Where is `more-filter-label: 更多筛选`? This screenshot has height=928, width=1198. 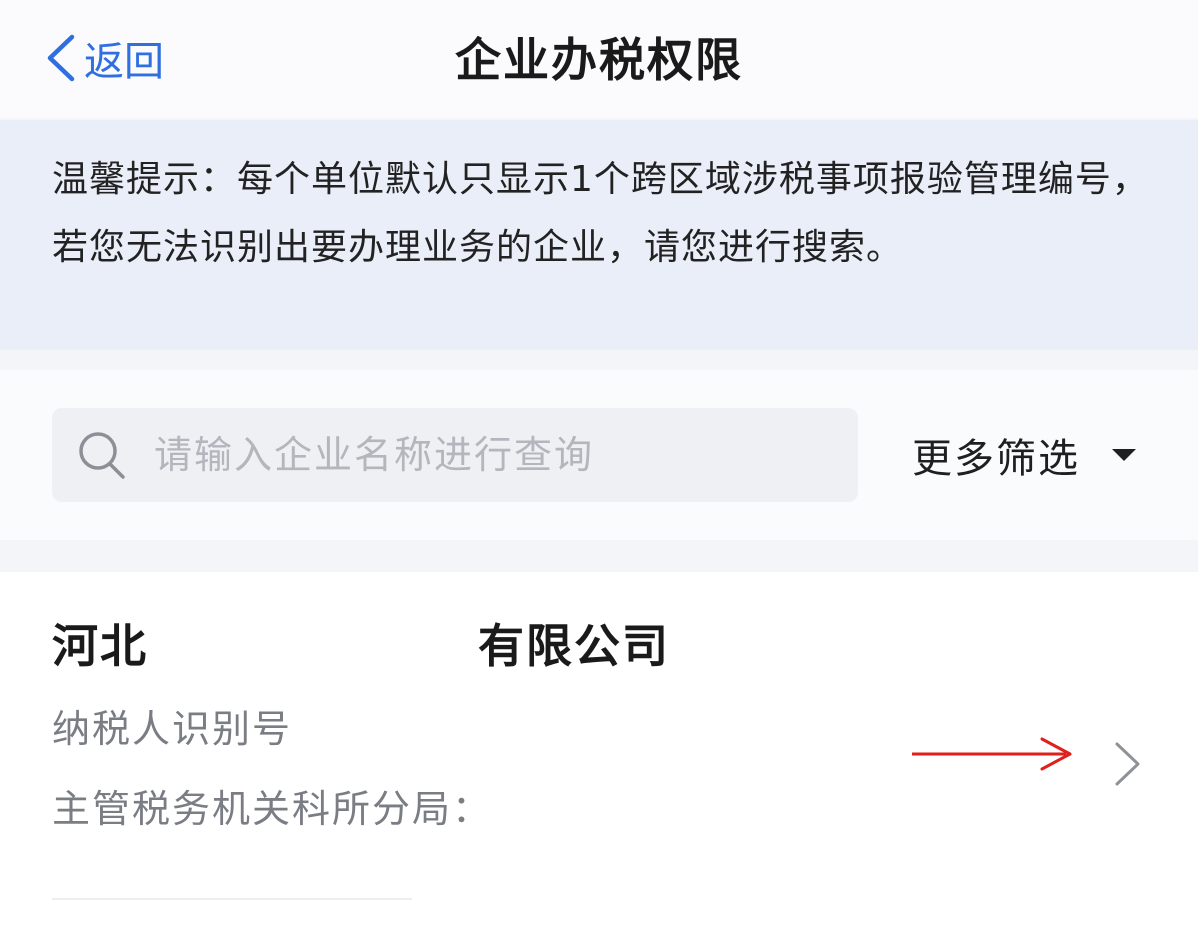
more-filter-label: 更多筛选 is located at coordinates (996, 459).